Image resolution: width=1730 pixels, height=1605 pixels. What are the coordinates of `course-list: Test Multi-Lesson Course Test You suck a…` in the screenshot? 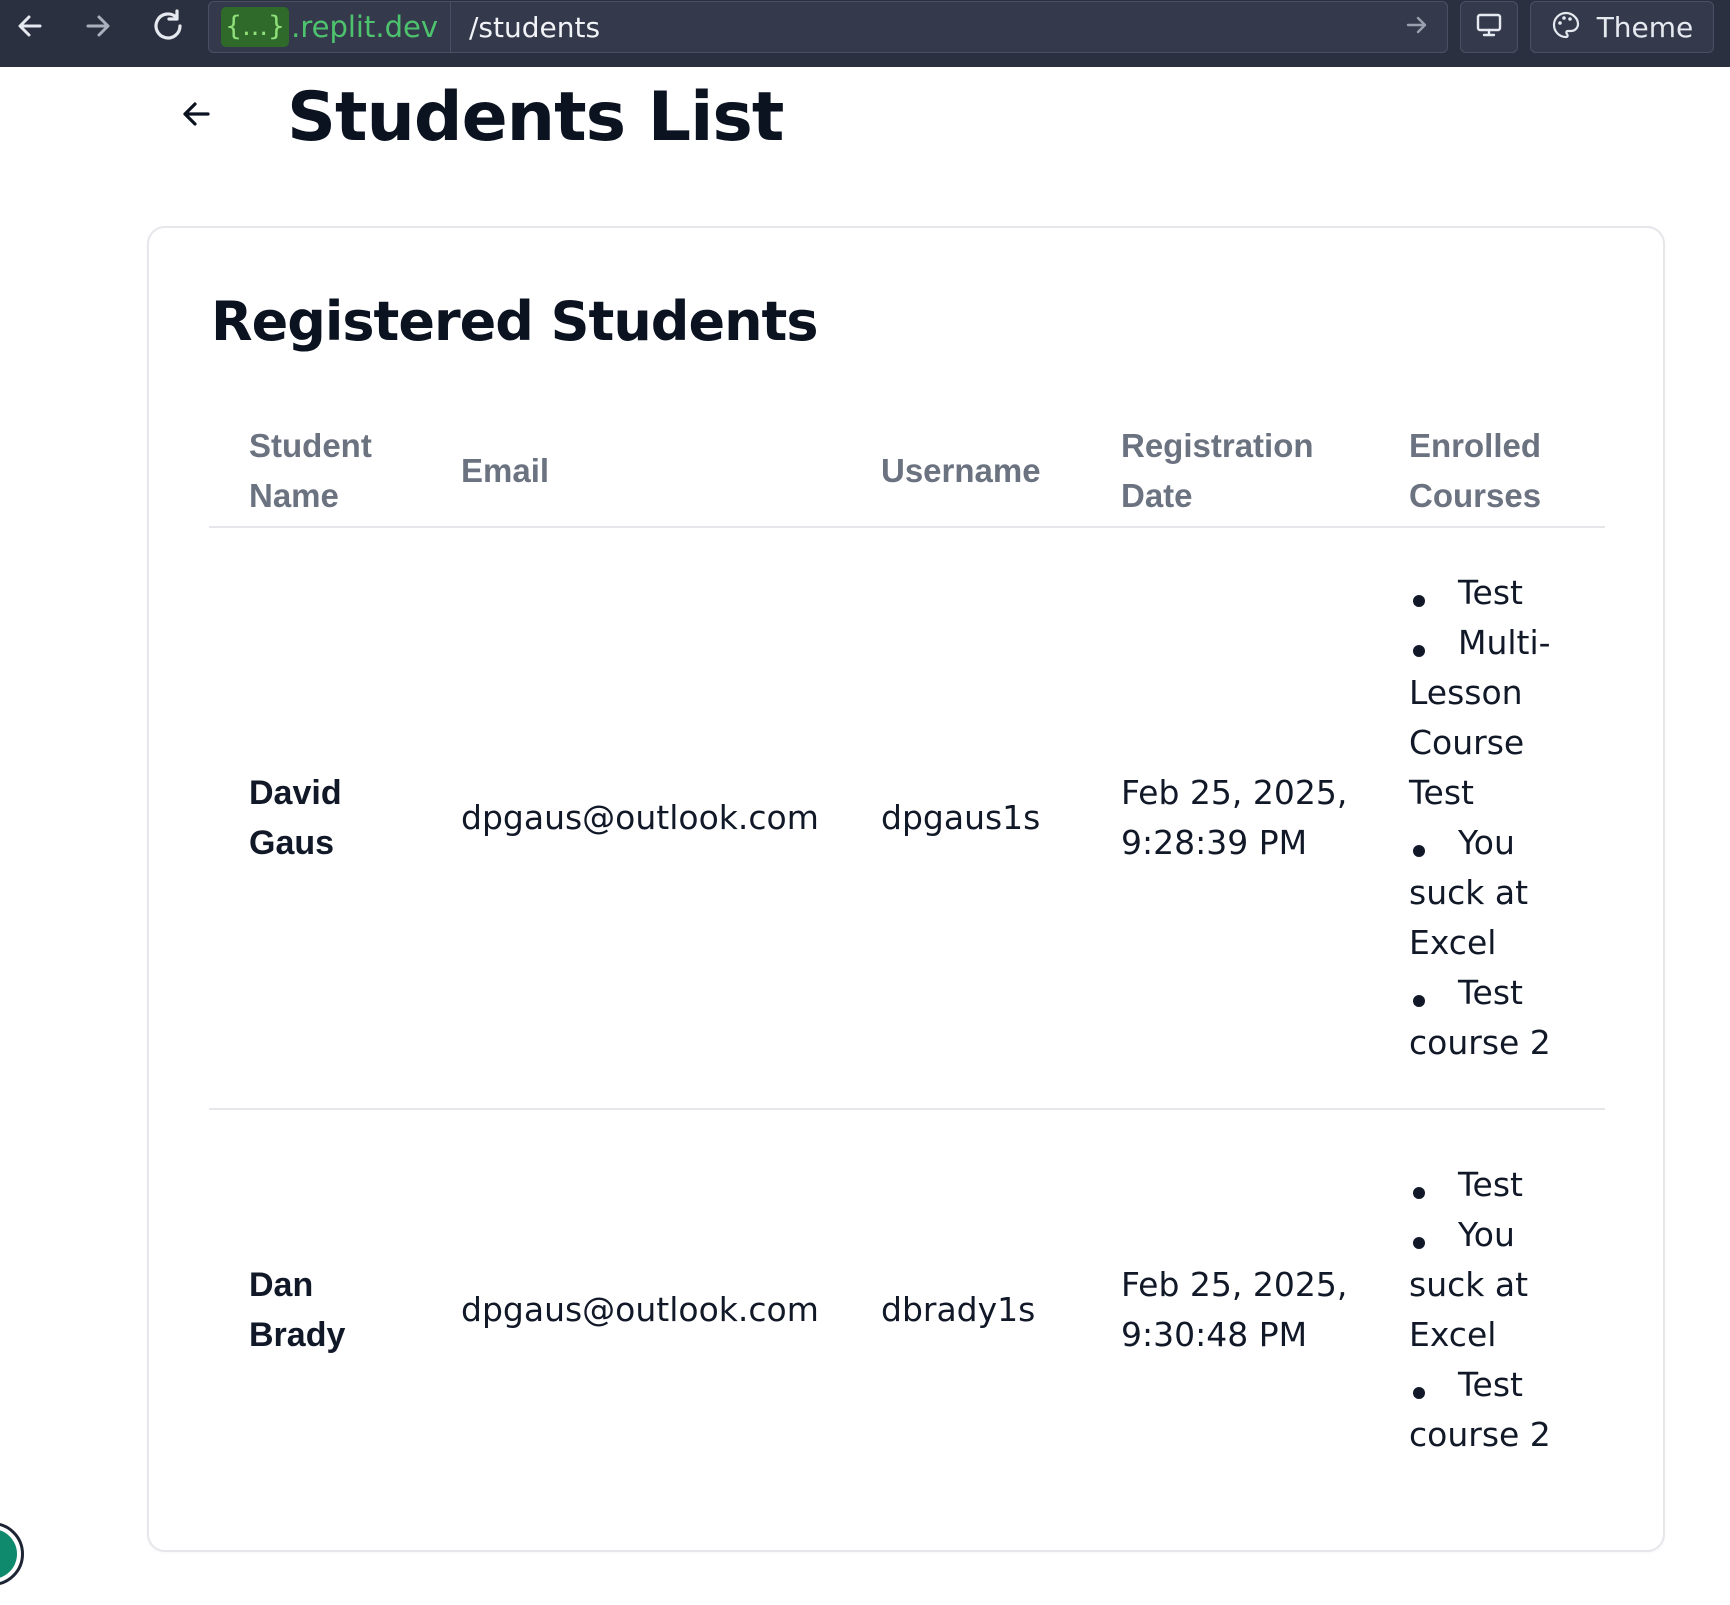 It's located at (1491, 818).